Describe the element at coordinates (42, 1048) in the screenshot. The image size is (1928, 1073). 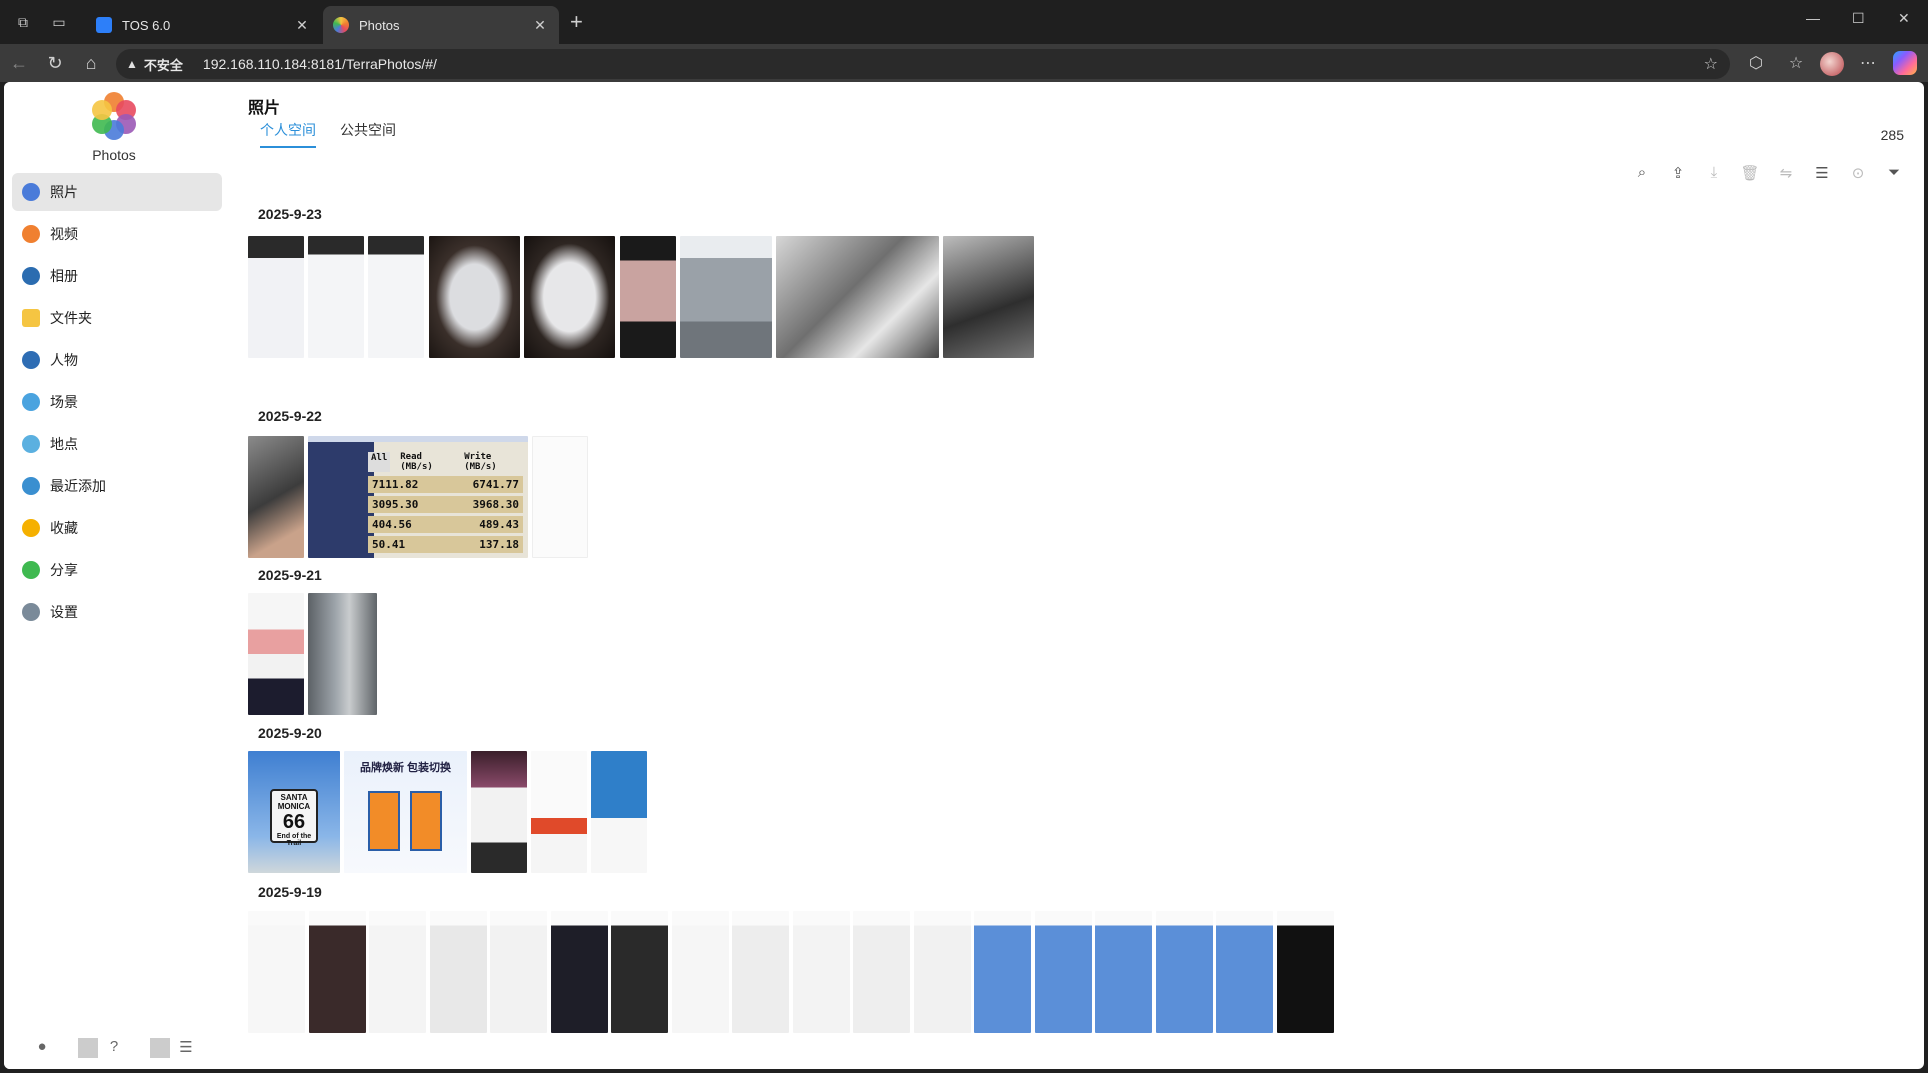
I see `user-icon: ●` at that location.